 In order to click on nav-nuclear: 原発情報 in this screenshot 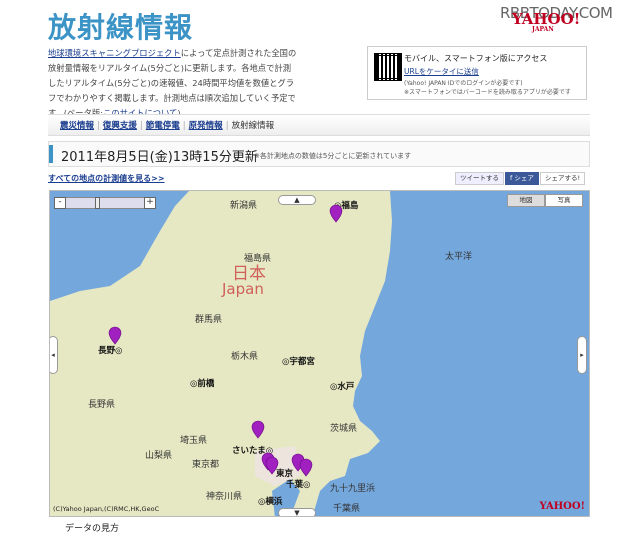, I will do `click(206, 126)`.